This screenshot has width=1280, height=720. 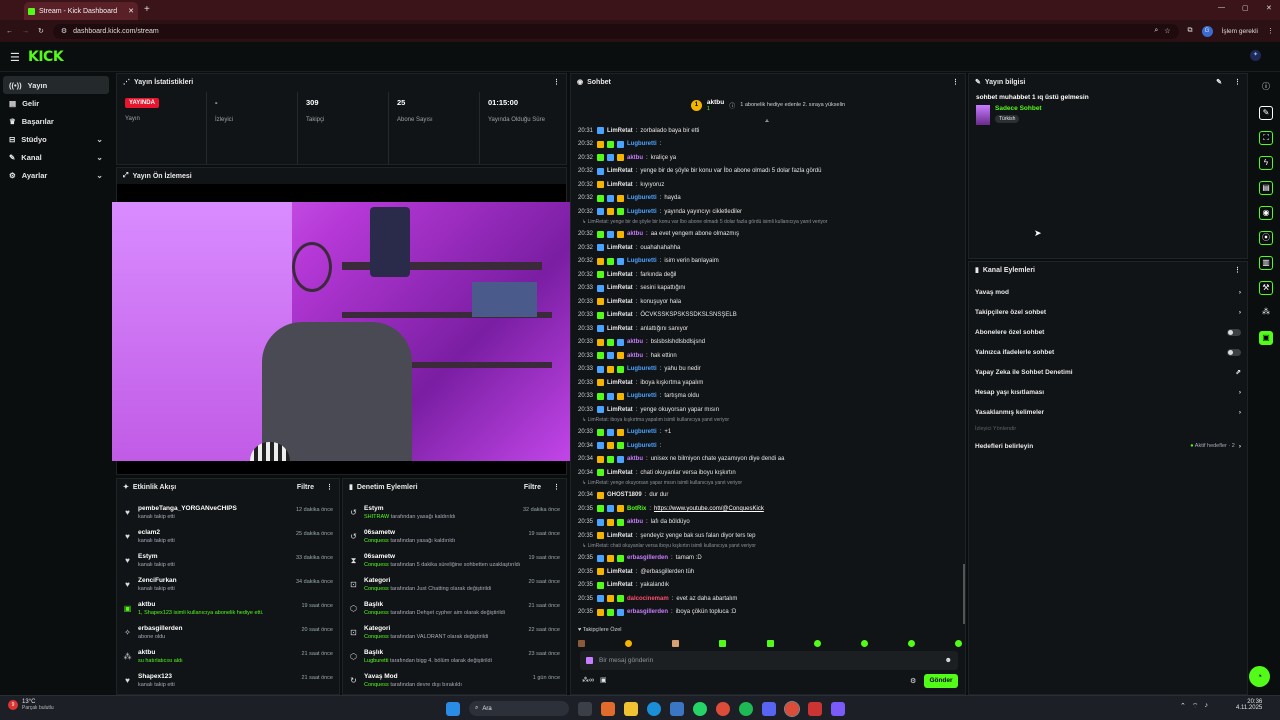 I want to click on calendar-icon: ▣, so click(x=603, y=680).